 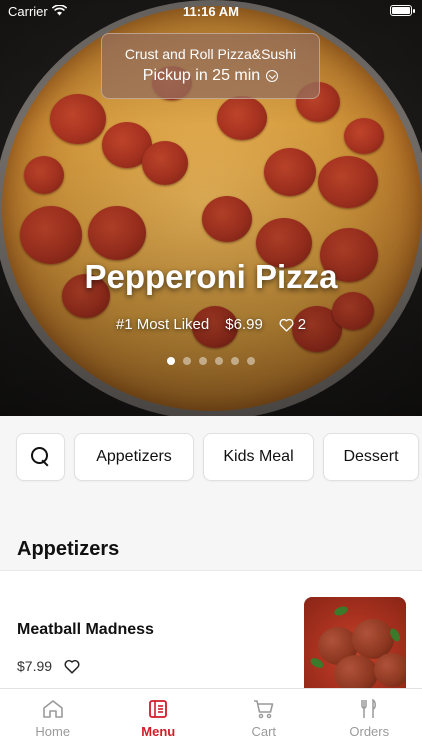 What do you see at coordinates (264, 719) in the screenshot?
I see `tab-cart: Cart` at bounding box center [264, 719].